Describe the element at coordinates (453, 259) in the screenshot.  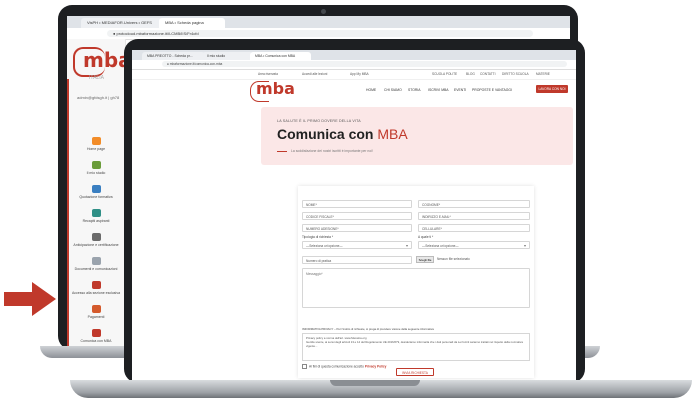
I see `file-status: Nessun file selezionato` at that location.